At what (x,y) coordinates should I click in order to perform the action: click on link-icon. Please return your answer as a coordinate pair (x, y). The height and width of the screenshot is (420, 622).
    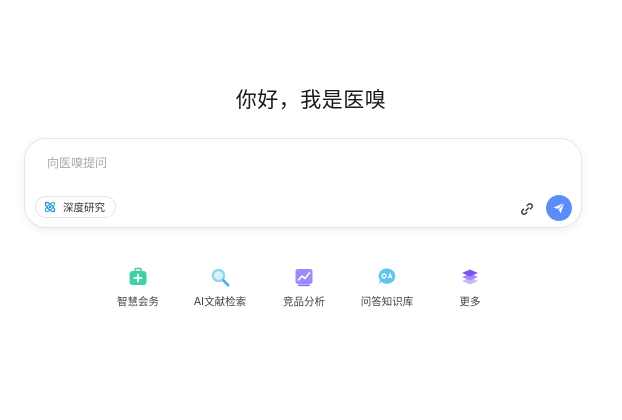
    Looking at the image, I should click on (527, 209).